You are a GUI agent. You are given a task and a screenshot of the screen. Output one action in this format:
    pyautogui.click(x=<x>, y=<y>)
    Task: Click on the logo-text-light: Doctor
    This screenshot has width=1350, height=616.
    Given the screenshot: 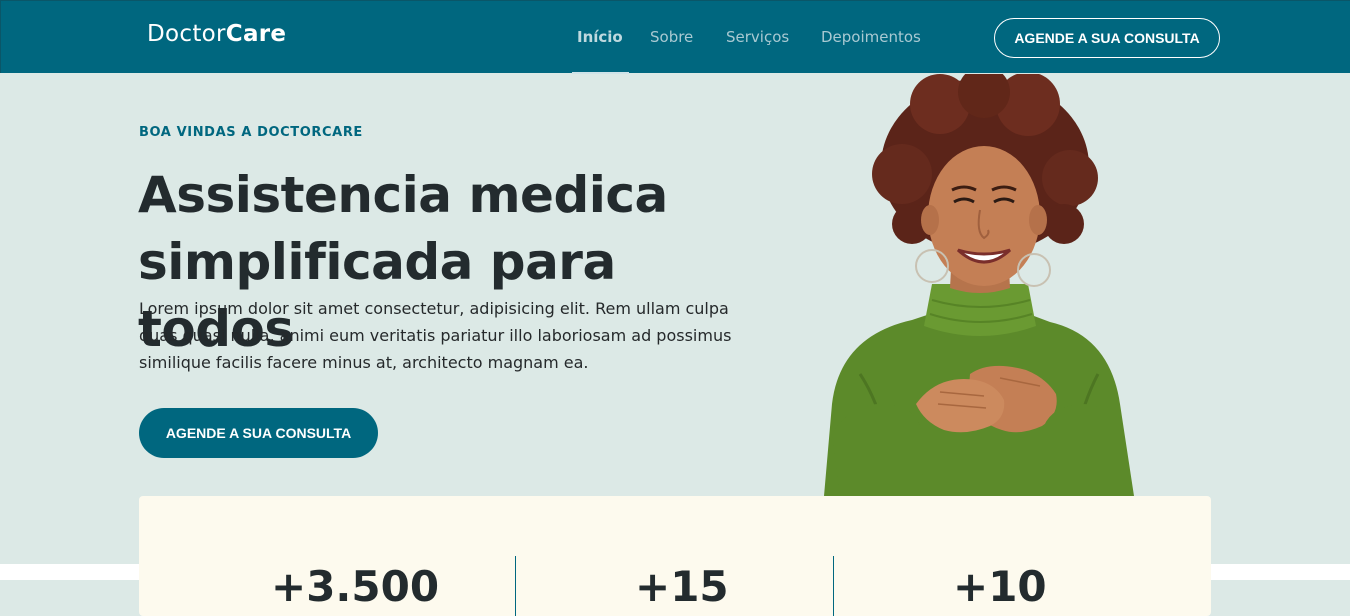 What is the action you would take?
    pyautogui.click(x=186, y=34)
    